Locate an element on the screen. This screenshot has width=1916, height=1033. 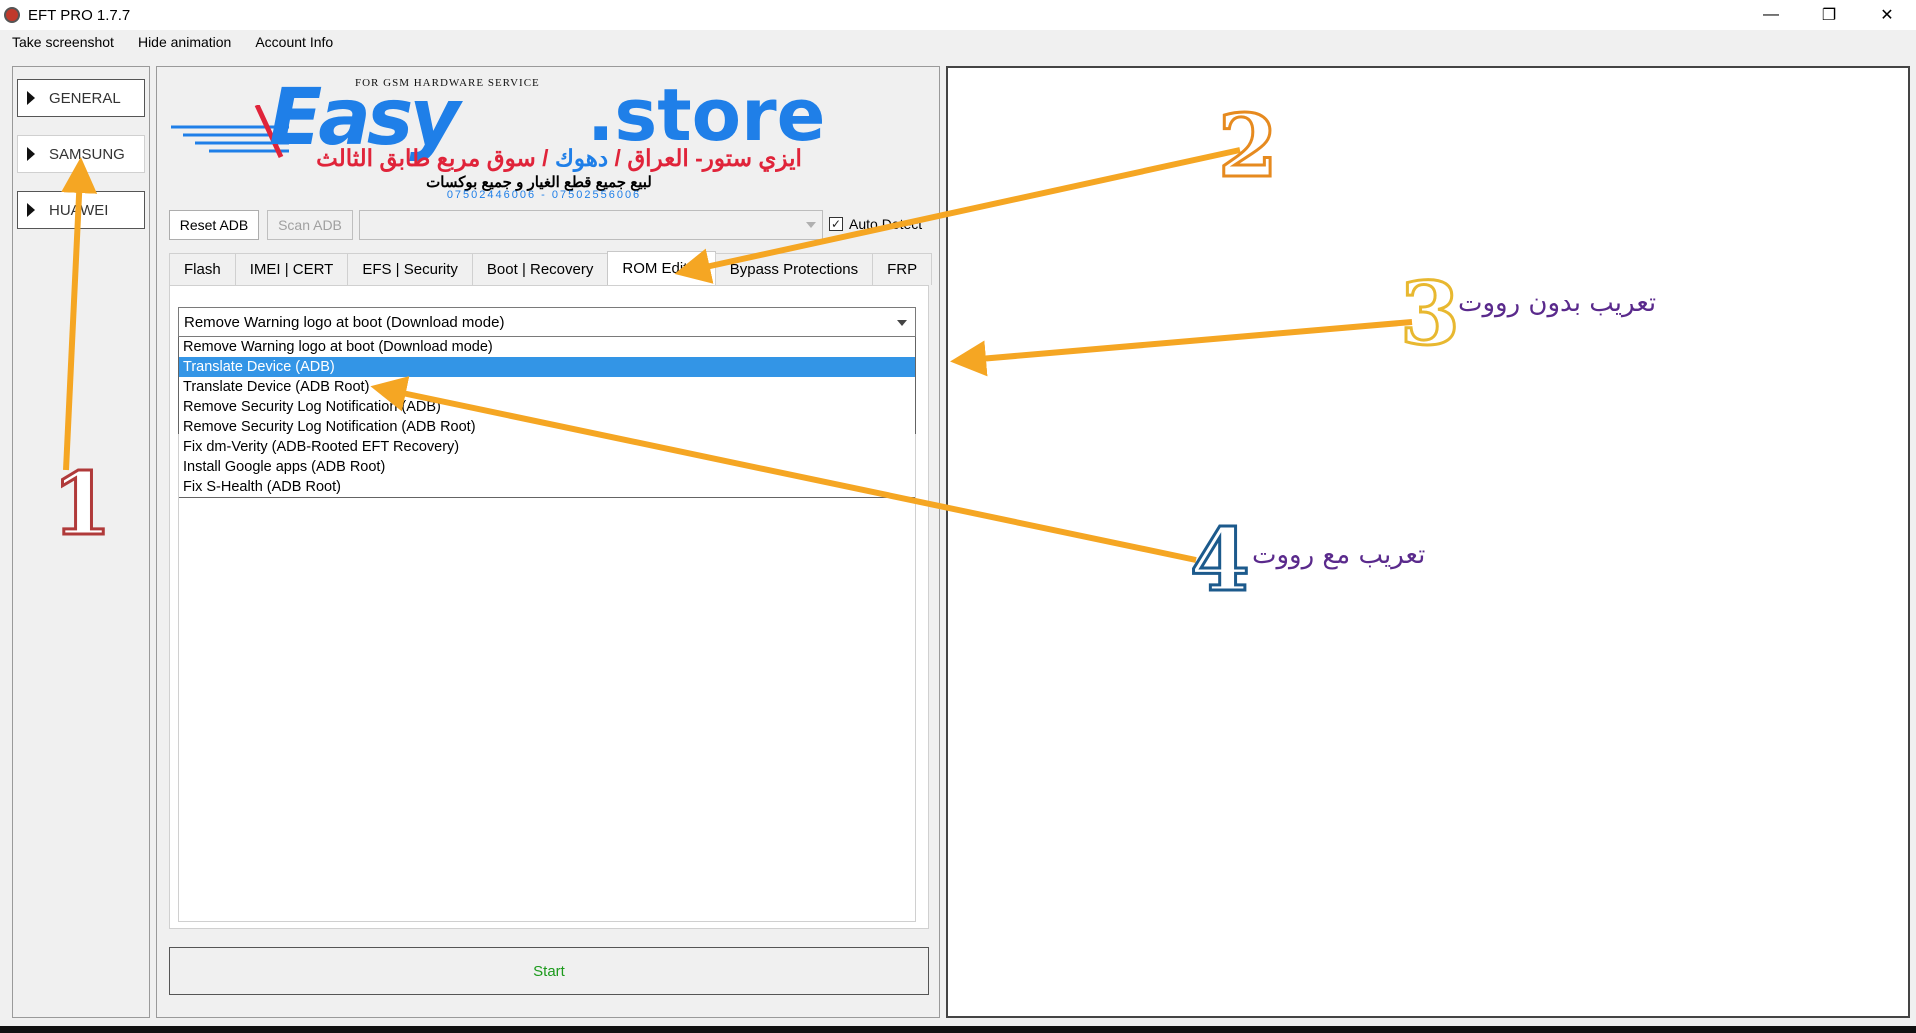
category-huawei-button: HUAWEI is located at coordinates (81, 210).